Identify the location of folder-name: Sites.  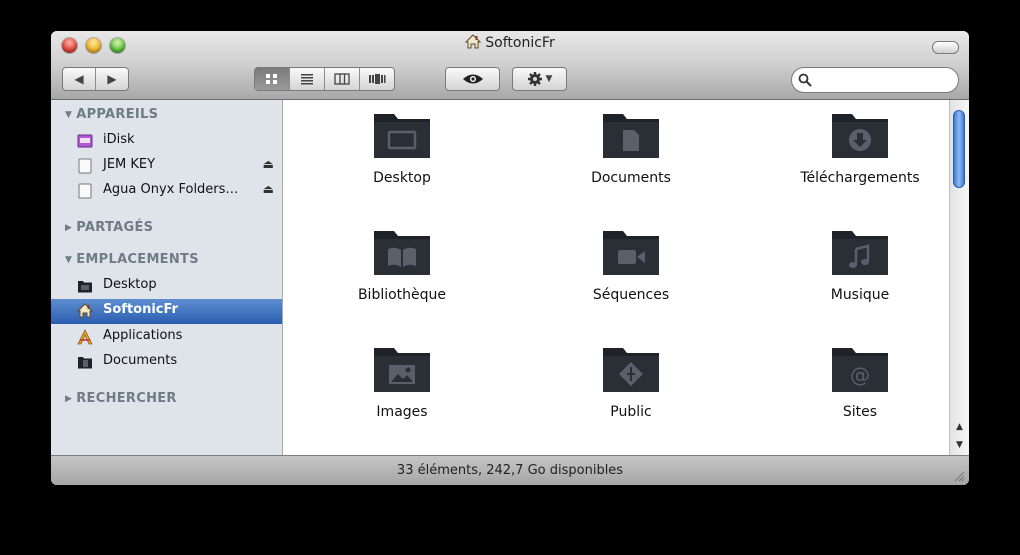
(860, 412).